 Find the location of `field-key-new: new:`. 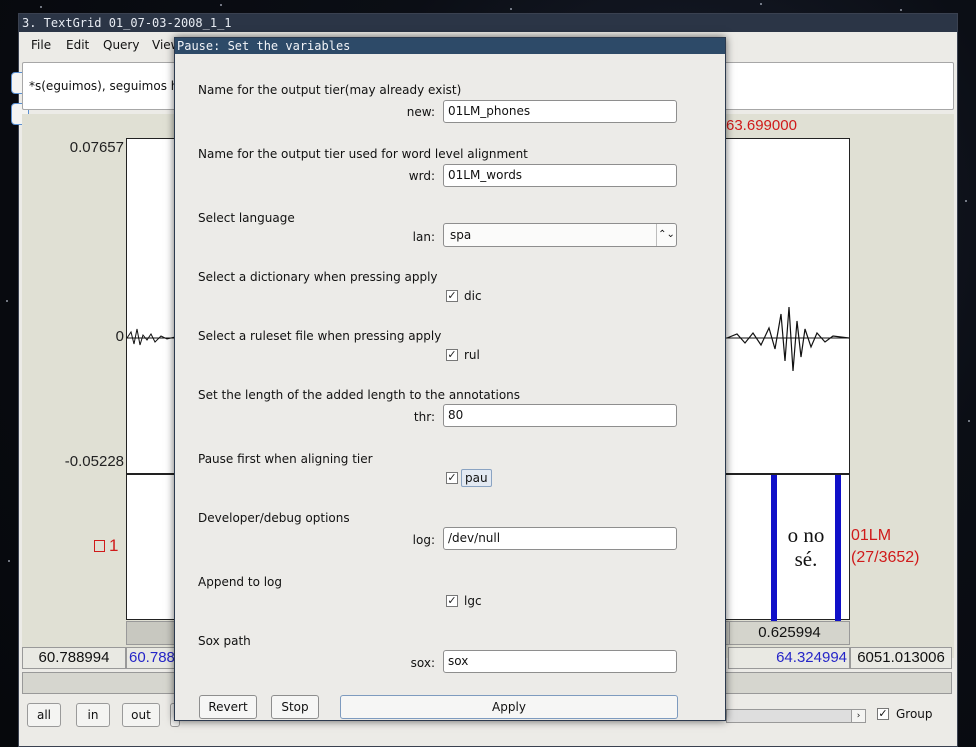

field-key-new: new: is located at coordinates (420, 112).